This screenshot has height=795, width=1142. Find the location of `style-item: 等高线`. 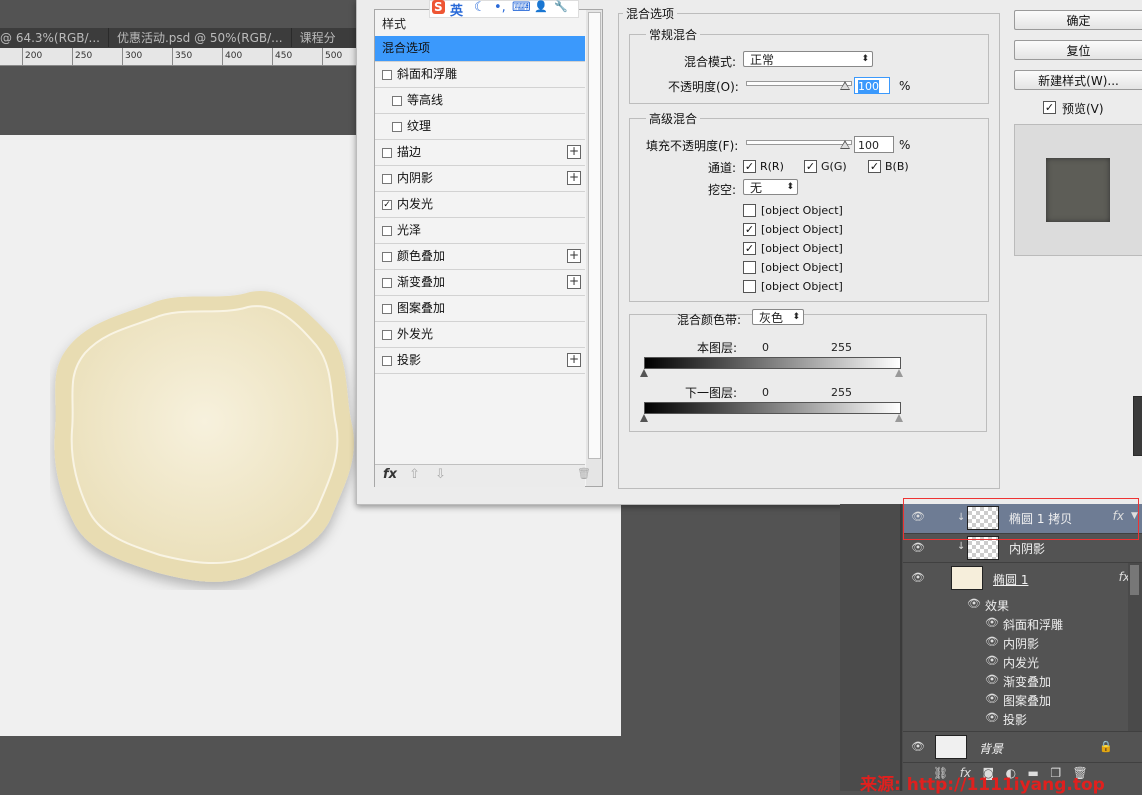

style-item: 等高线 is located at coordinates (480, 101).